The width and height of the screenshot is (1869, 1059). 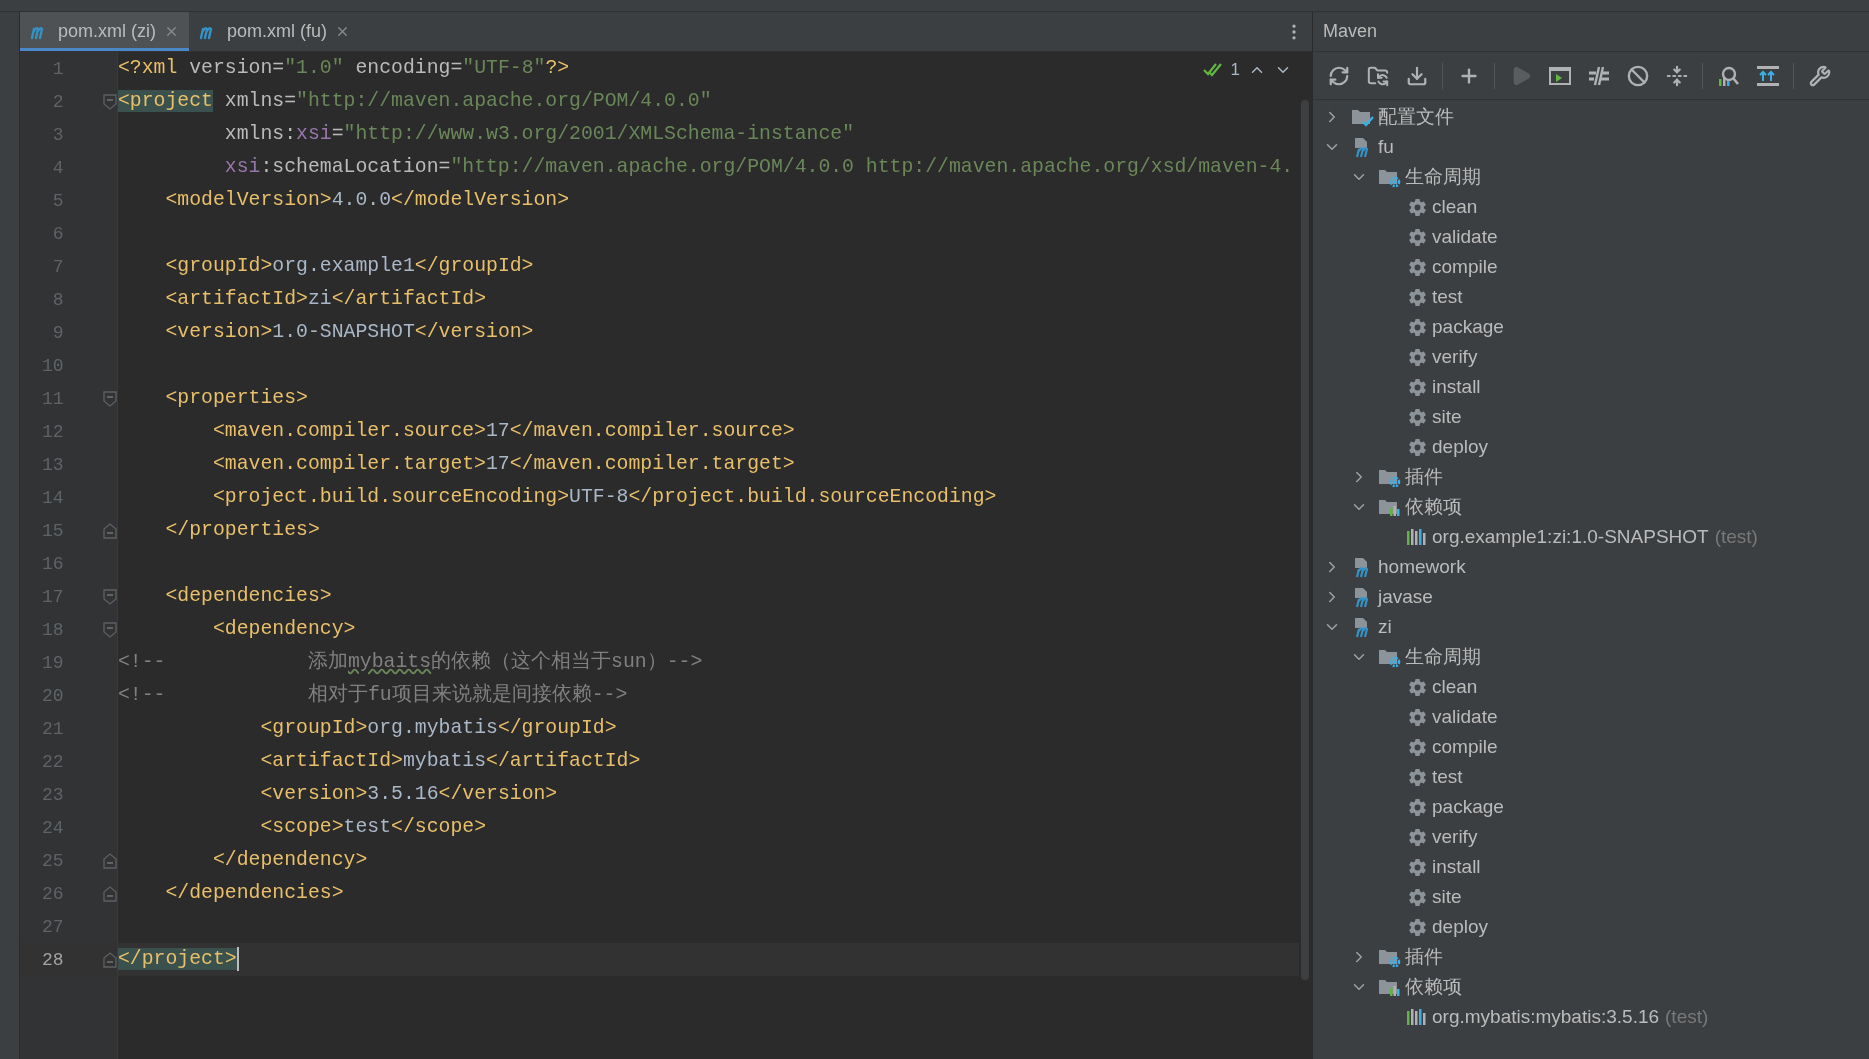 I want to click on code-line: <version>3.5.16</version>, so click(x=408, y=794).